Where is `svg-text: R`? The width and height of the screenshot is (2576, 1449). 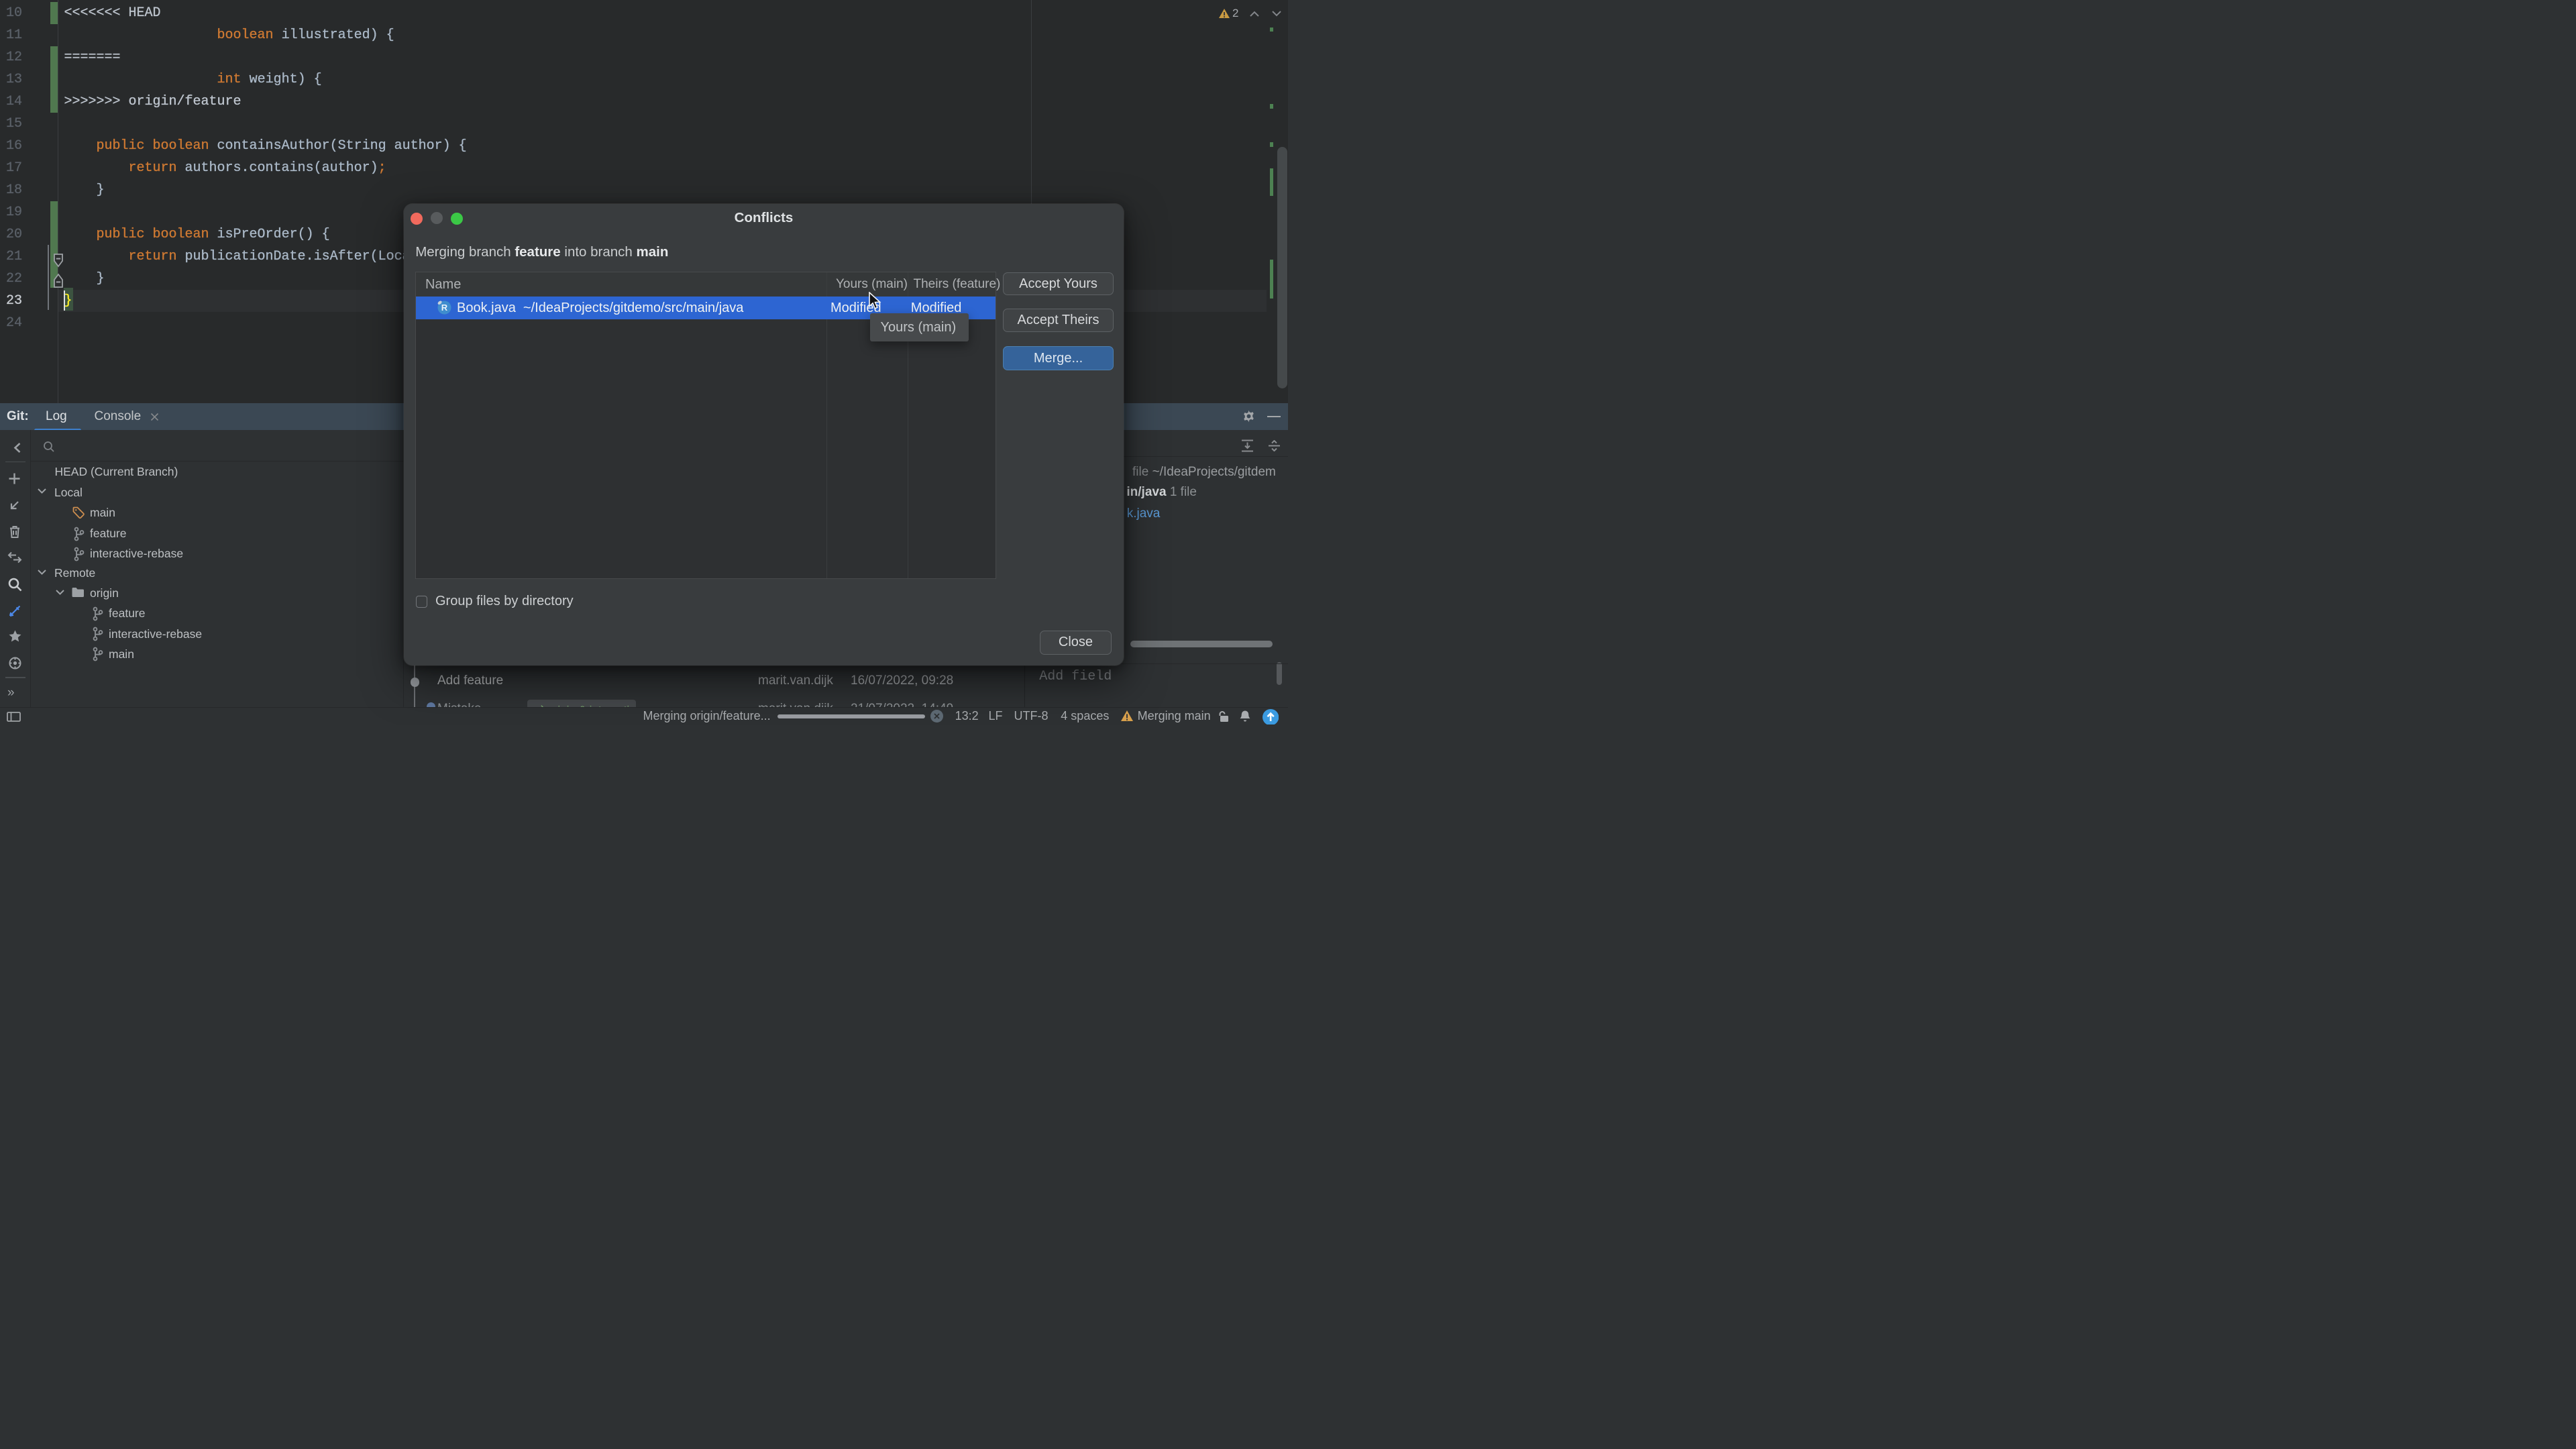 svg-text: R is located at coordinates (444, 308).